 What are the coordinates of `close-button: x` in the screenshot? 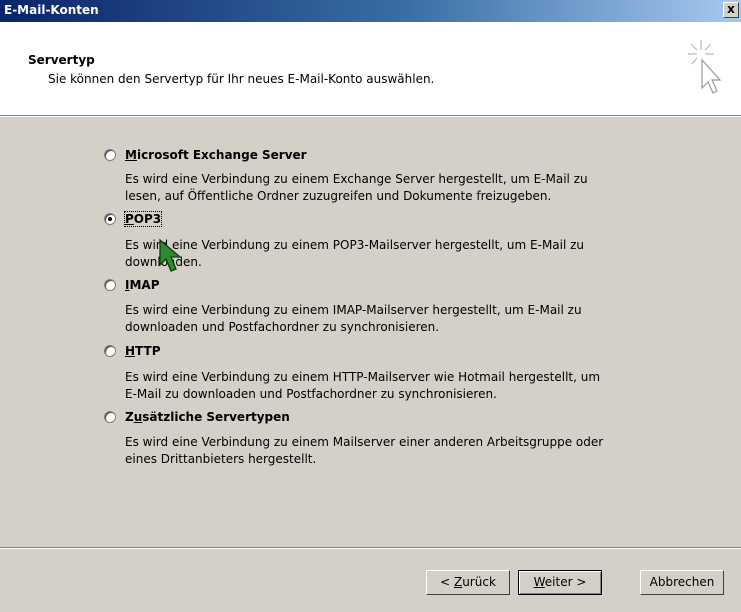 It's located at (731, 10).